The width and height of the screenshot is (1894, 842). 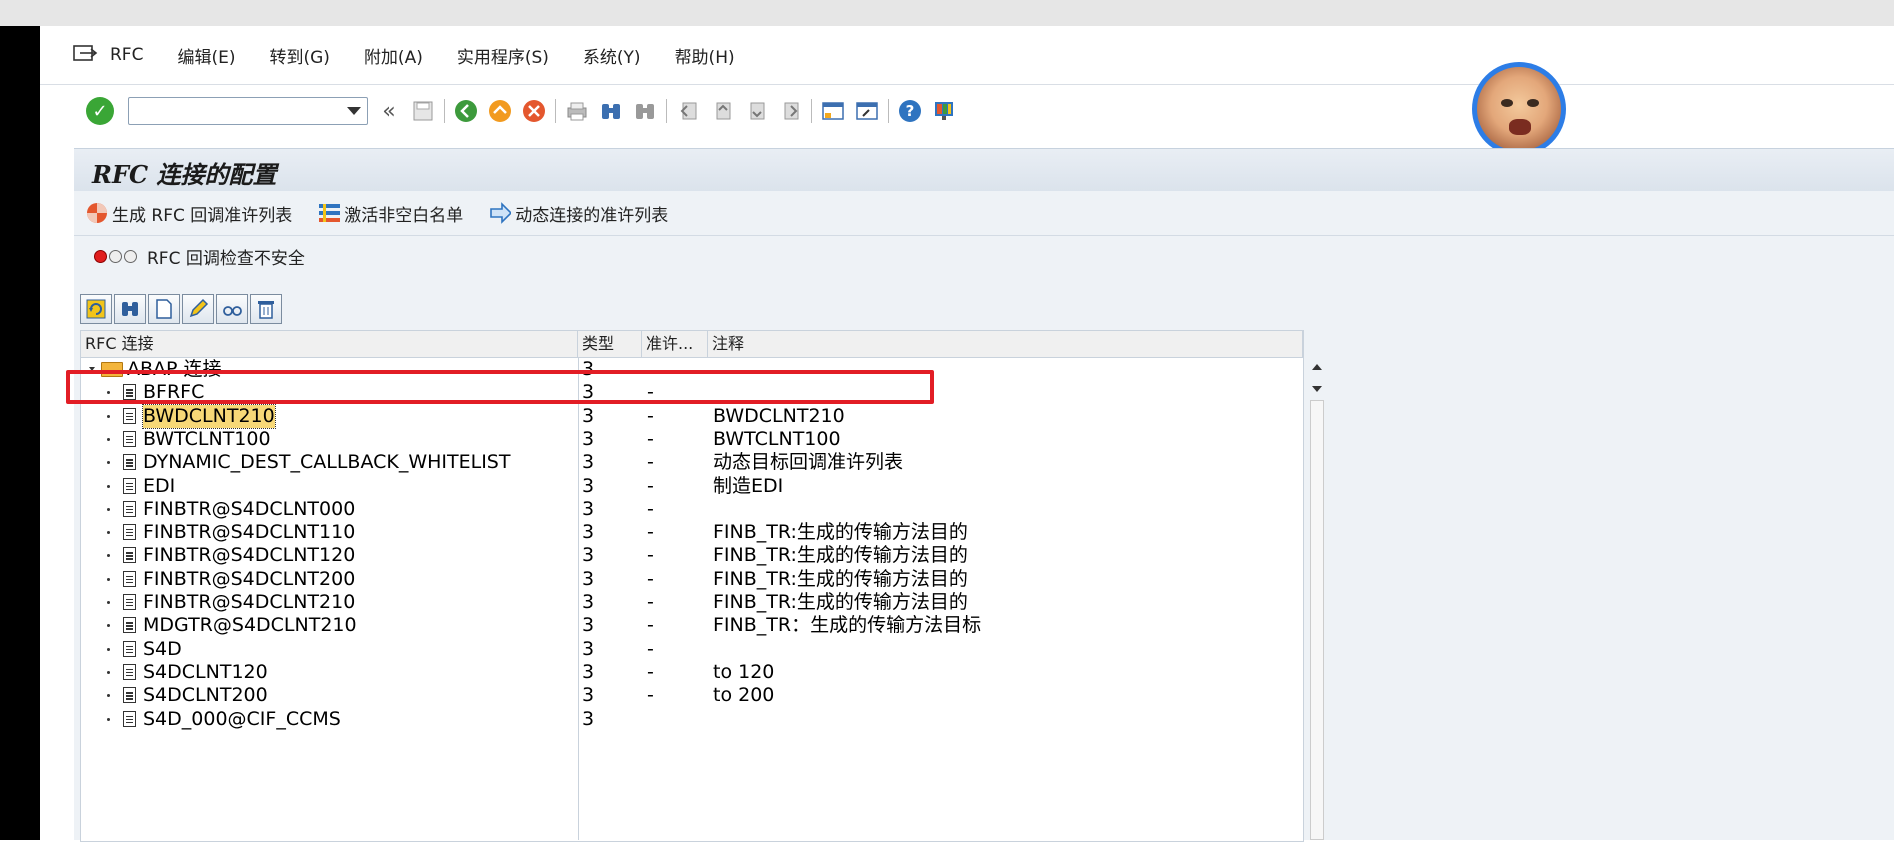 What do you see at coordinates (1520, 127) in the screenshot?
I see `avatar-mouth` at bounding box center [1520, 127].